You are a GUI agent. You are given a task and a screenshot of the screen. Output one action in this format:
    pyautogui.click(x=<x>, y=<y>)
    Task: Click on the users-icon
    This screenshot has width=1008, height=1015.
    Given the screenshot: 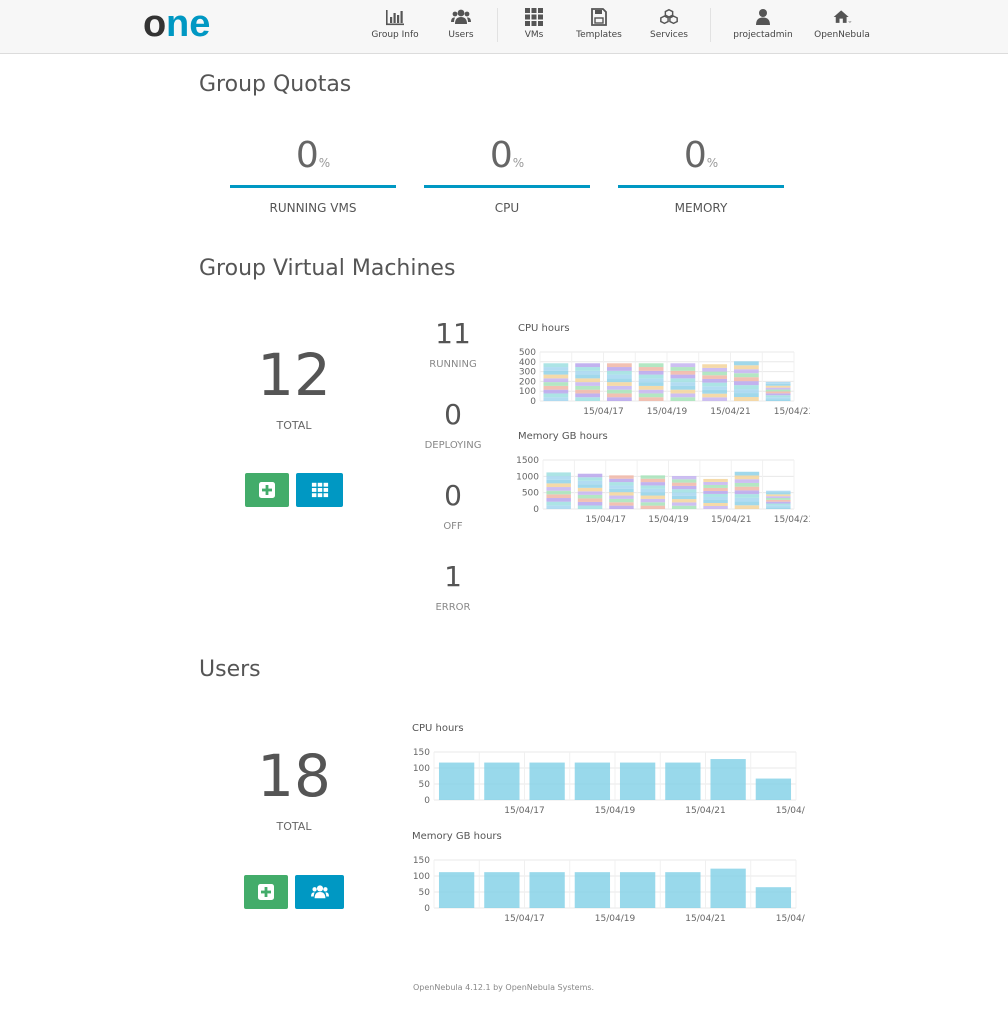 What is the action you would take?
    pyautogui.click(x=461, y=16)
    